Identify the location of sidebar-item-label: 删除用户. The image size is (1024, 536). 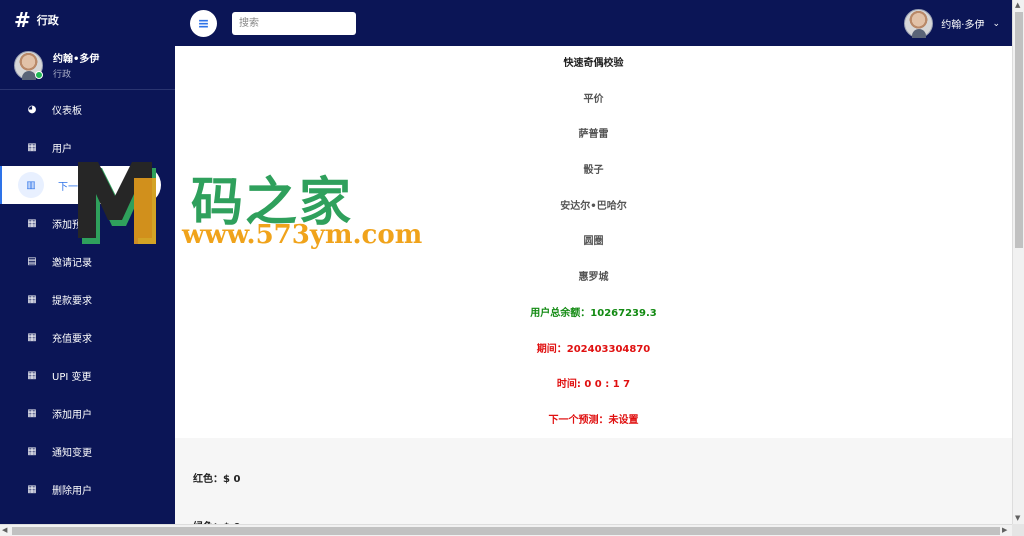
(72, 491).